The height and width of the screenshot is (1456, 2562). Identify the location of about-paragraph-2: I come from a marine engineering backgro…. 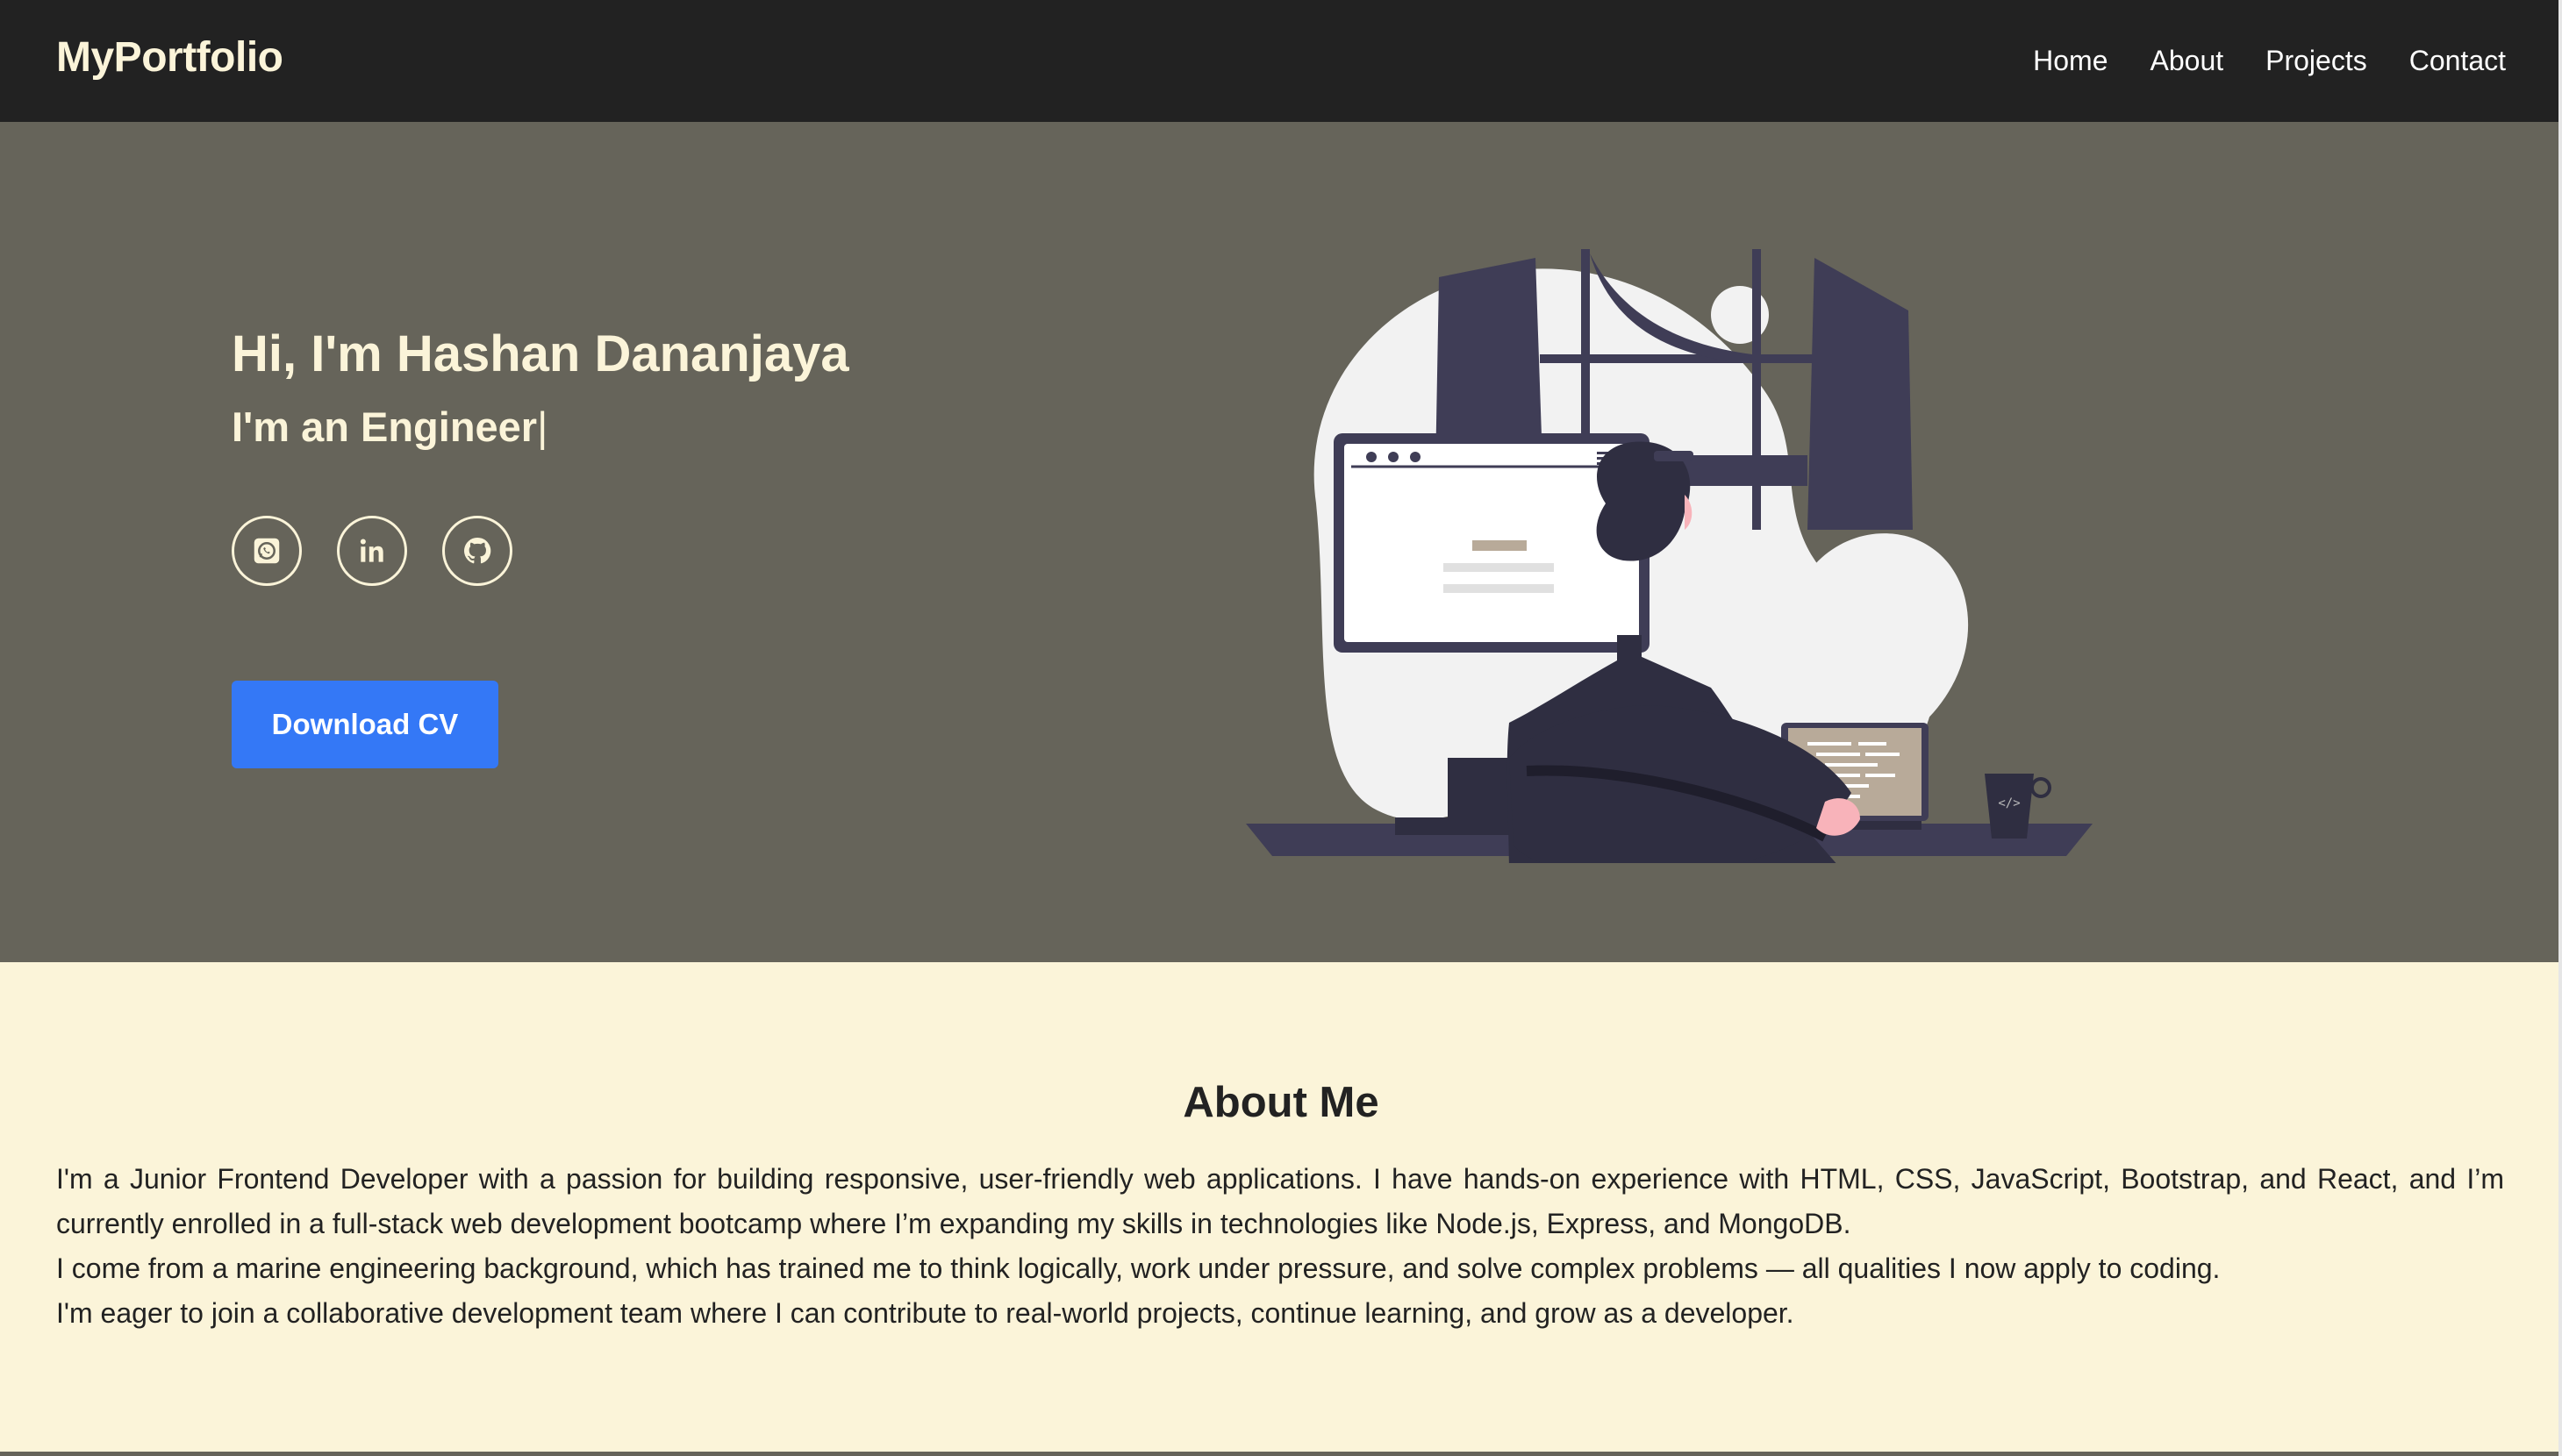
(1138, 1268).